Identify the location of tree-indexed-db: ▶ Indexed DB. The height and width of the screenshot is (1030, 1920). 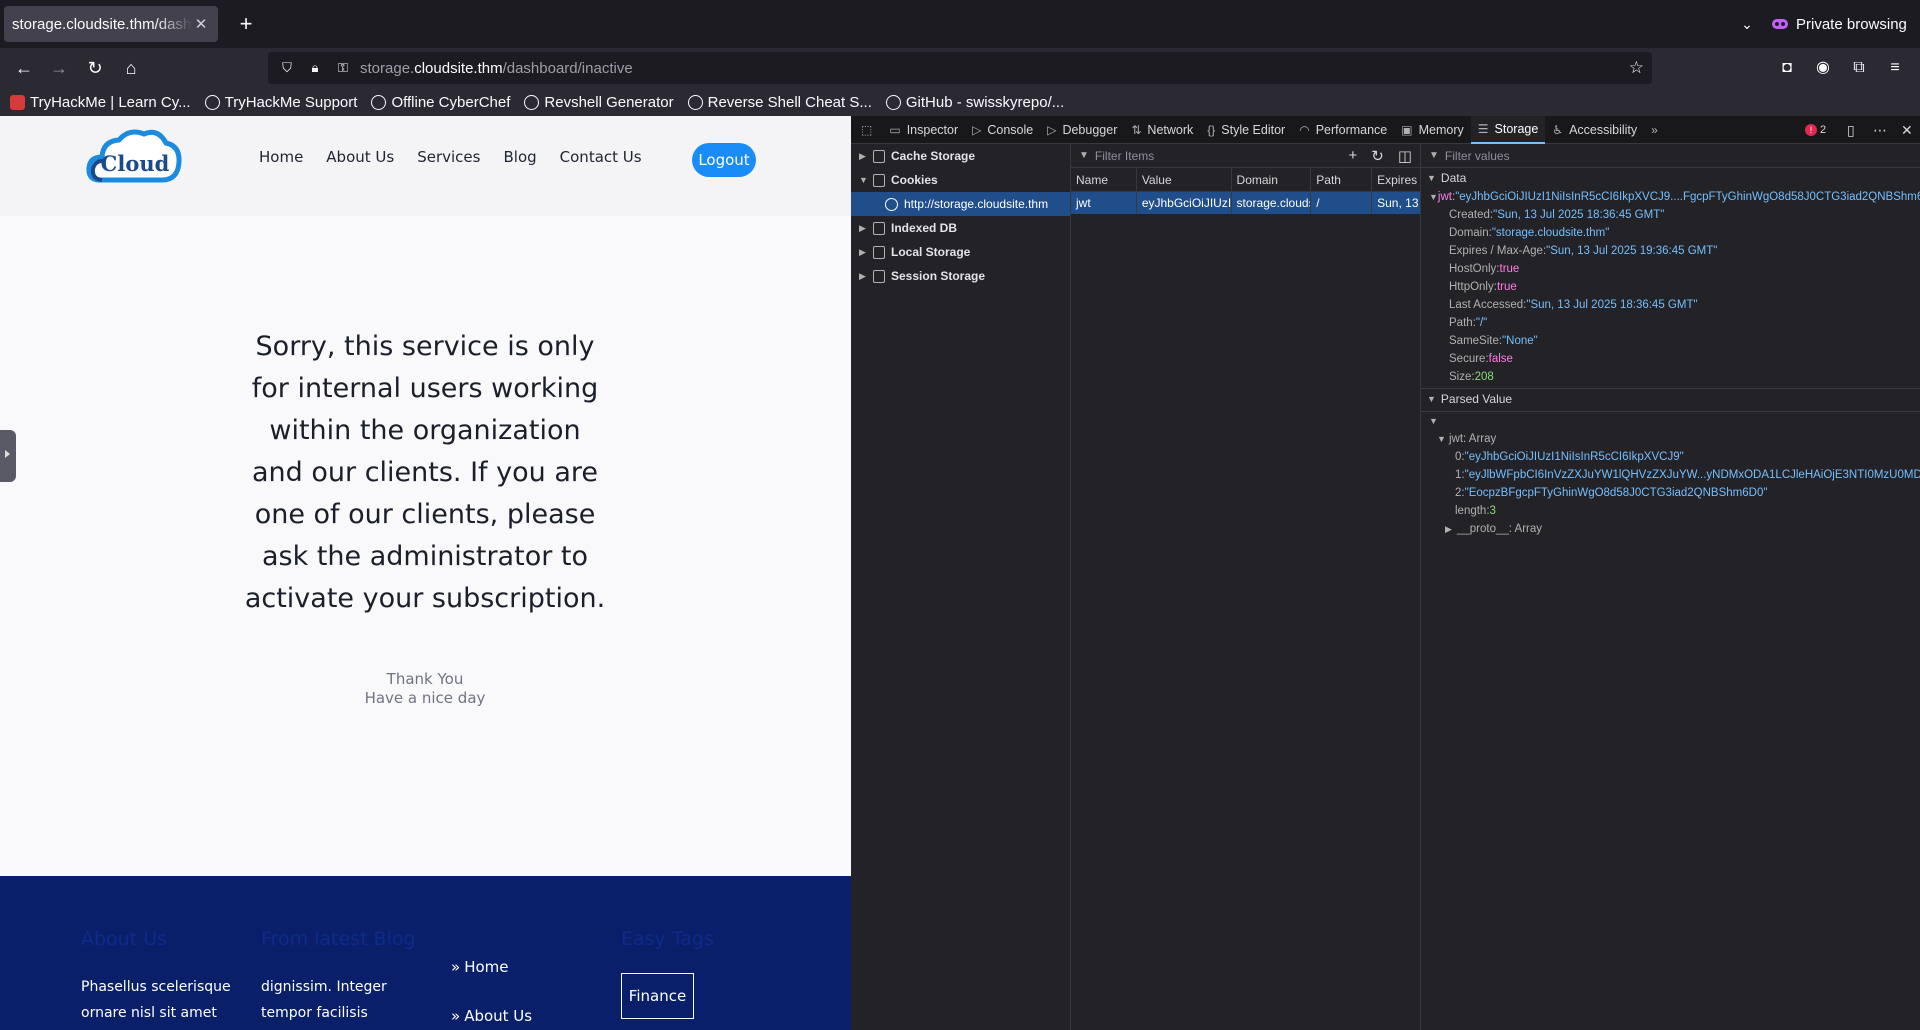
(960, 228).